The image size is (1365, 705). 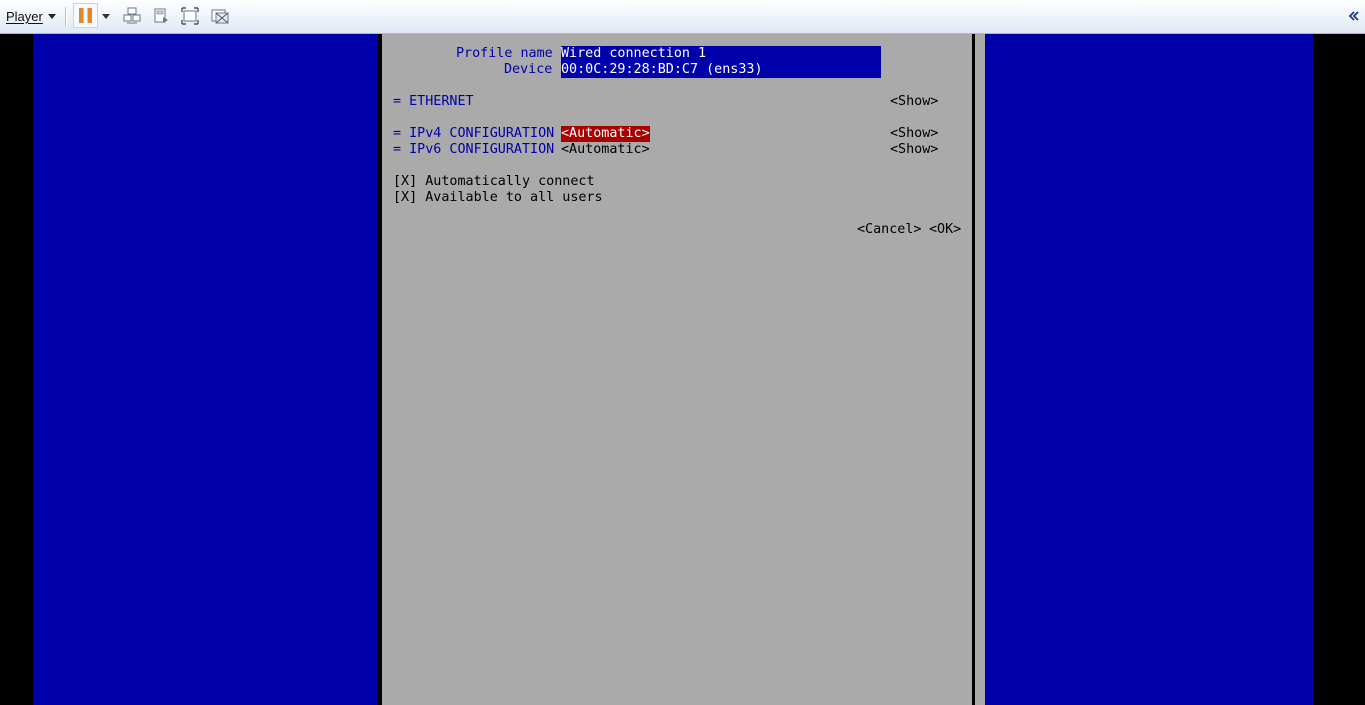 I want to click on ethernet-section-label: = ETHERNET, so click(x=433, y=101).